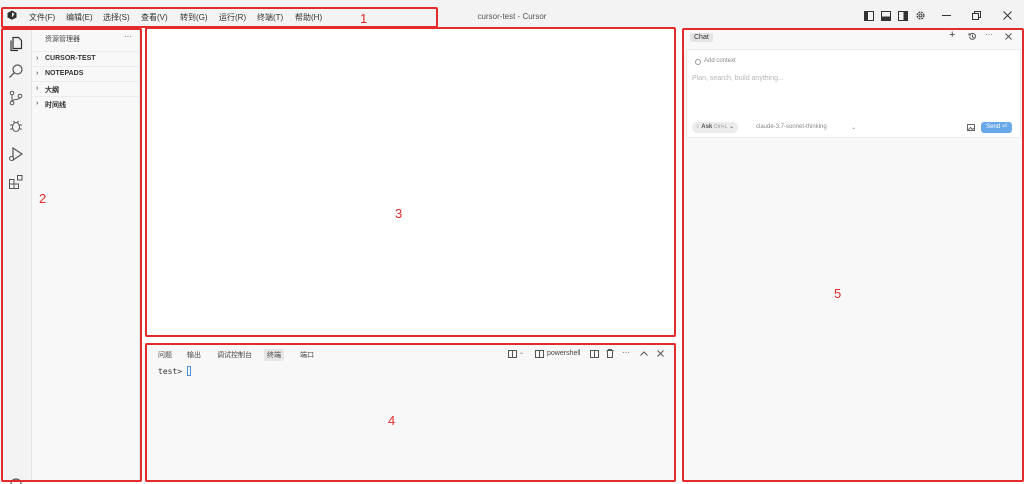 This screenshot has width=1024, height=484. What do you see at coordinates (364, 18) in the screenshot?
I see `annotation-label-1: 1` at bounding box center [364, 18].